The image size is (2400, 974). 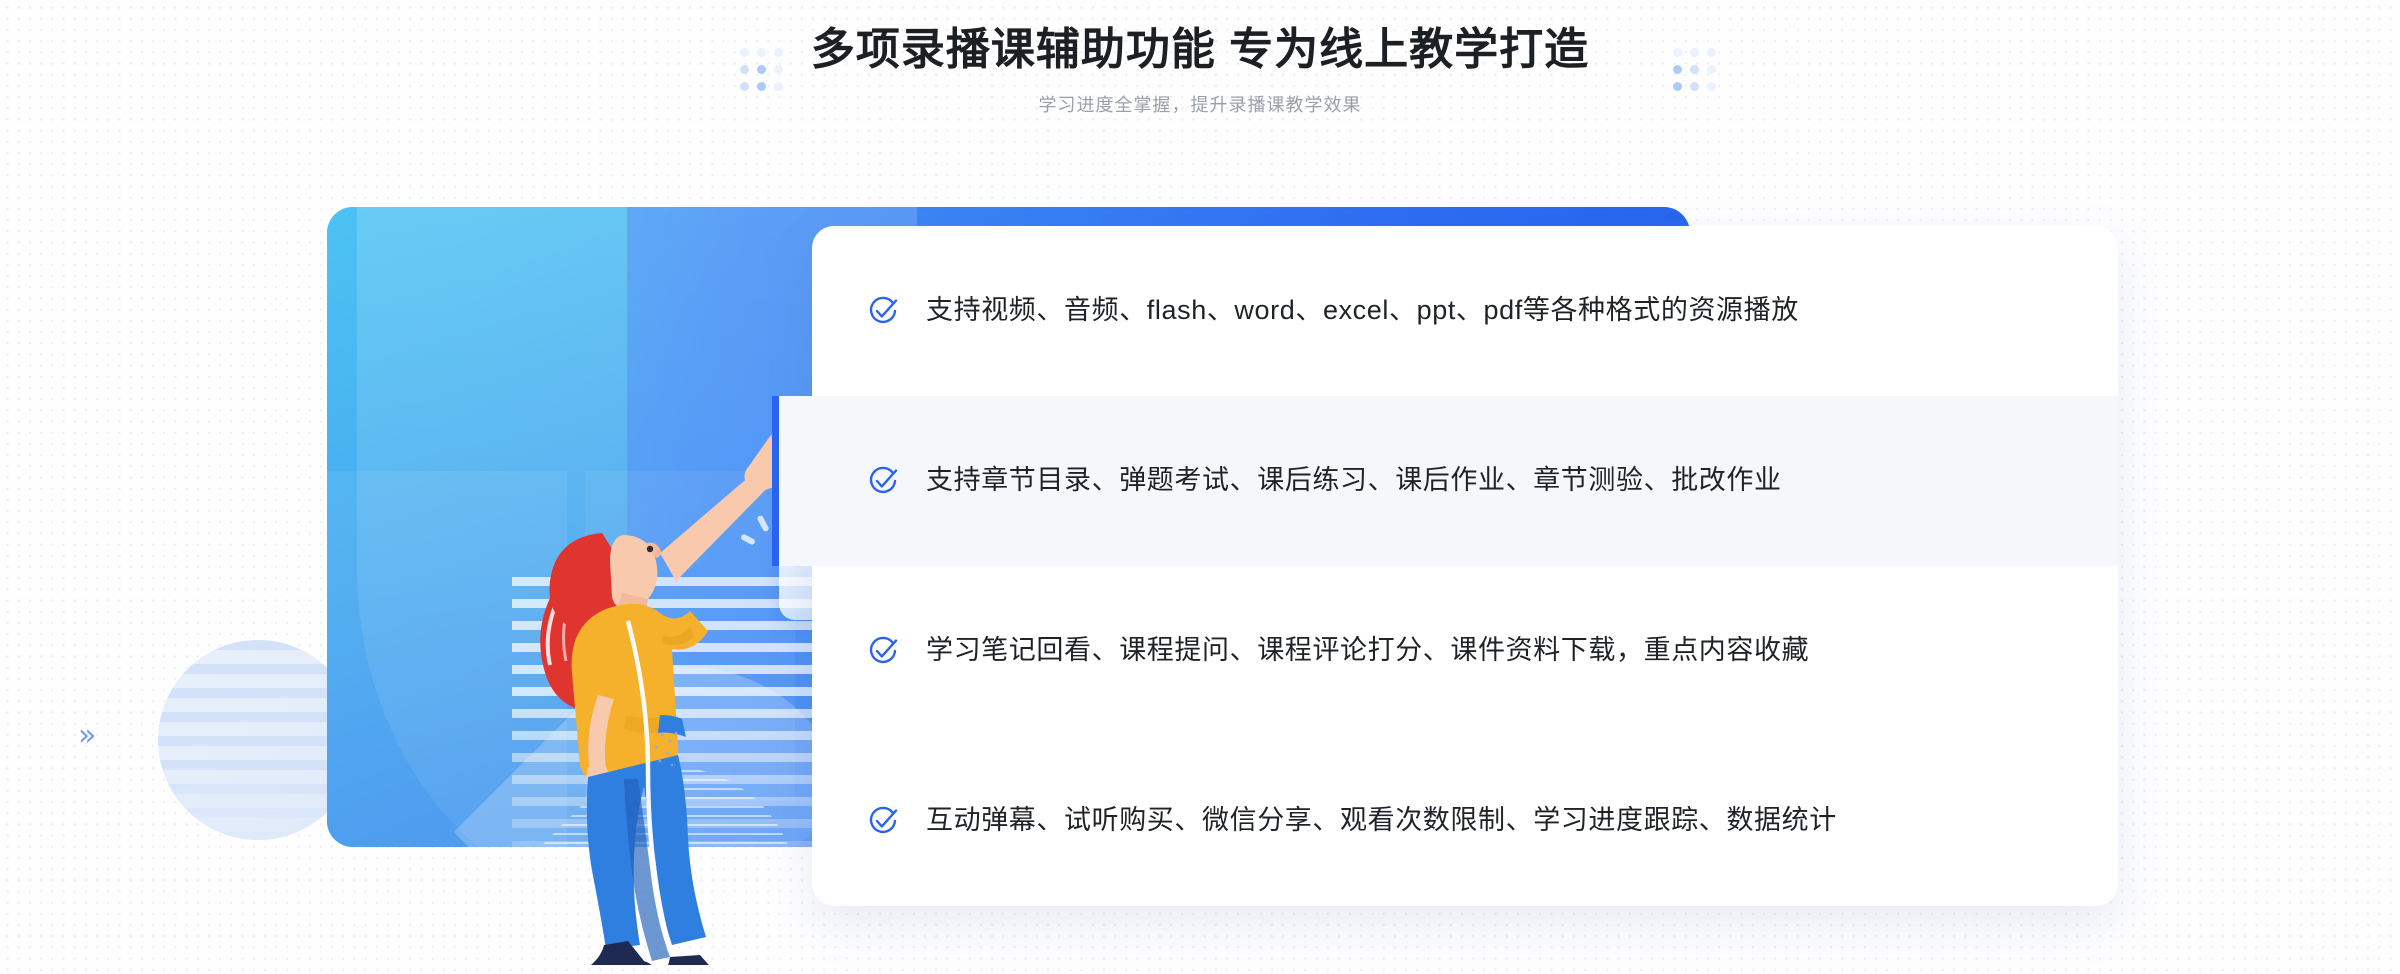 I want to click on decorative-dot-grid-left, so click(x=761, y=69).